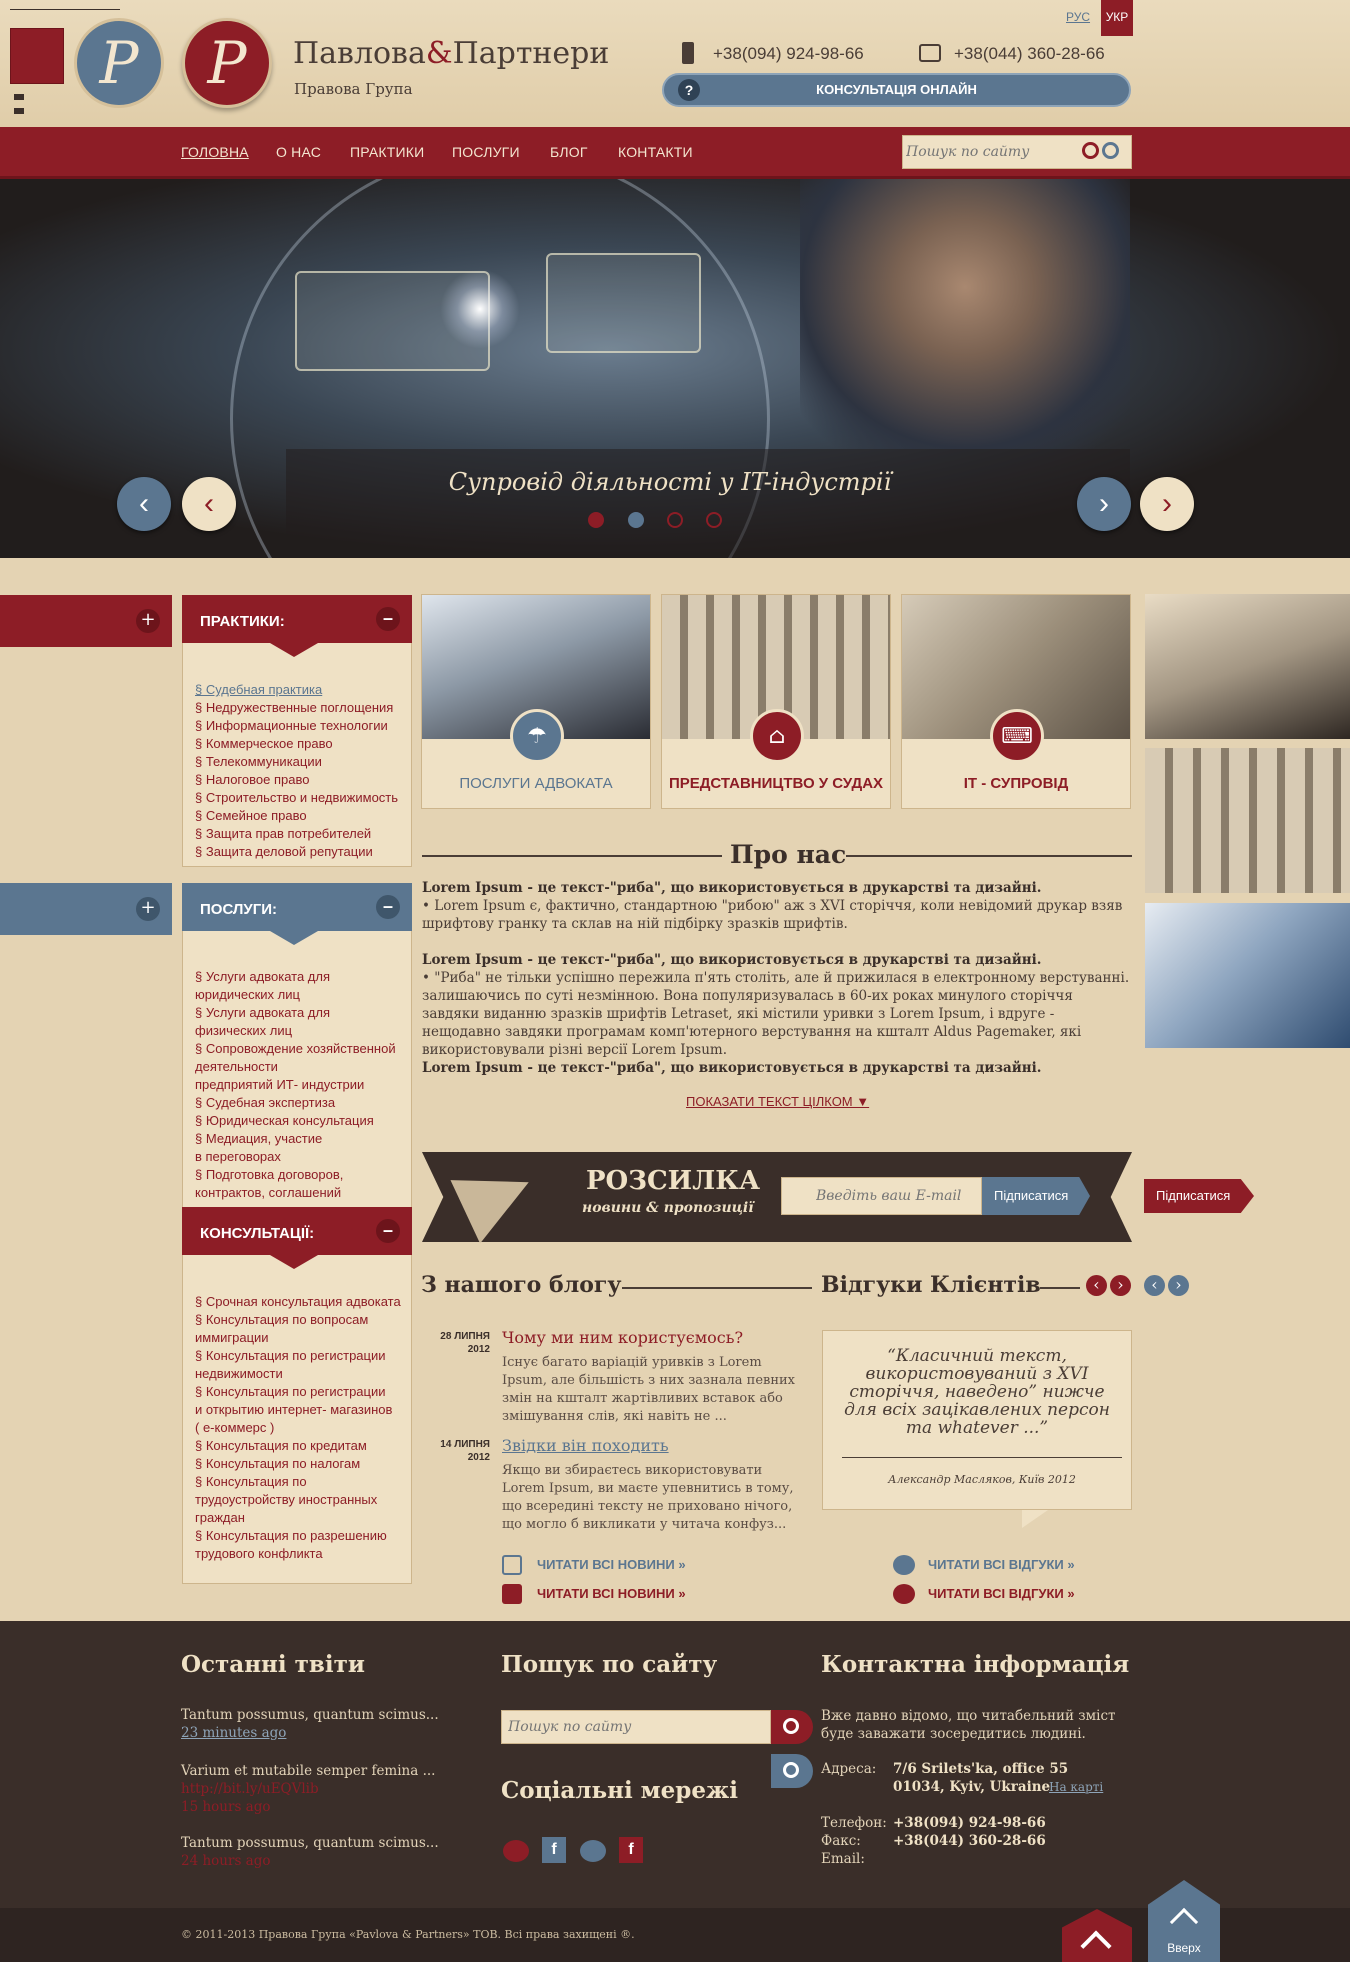  I want to click on service-item: § Медиация, участие, so click(295, 1139).